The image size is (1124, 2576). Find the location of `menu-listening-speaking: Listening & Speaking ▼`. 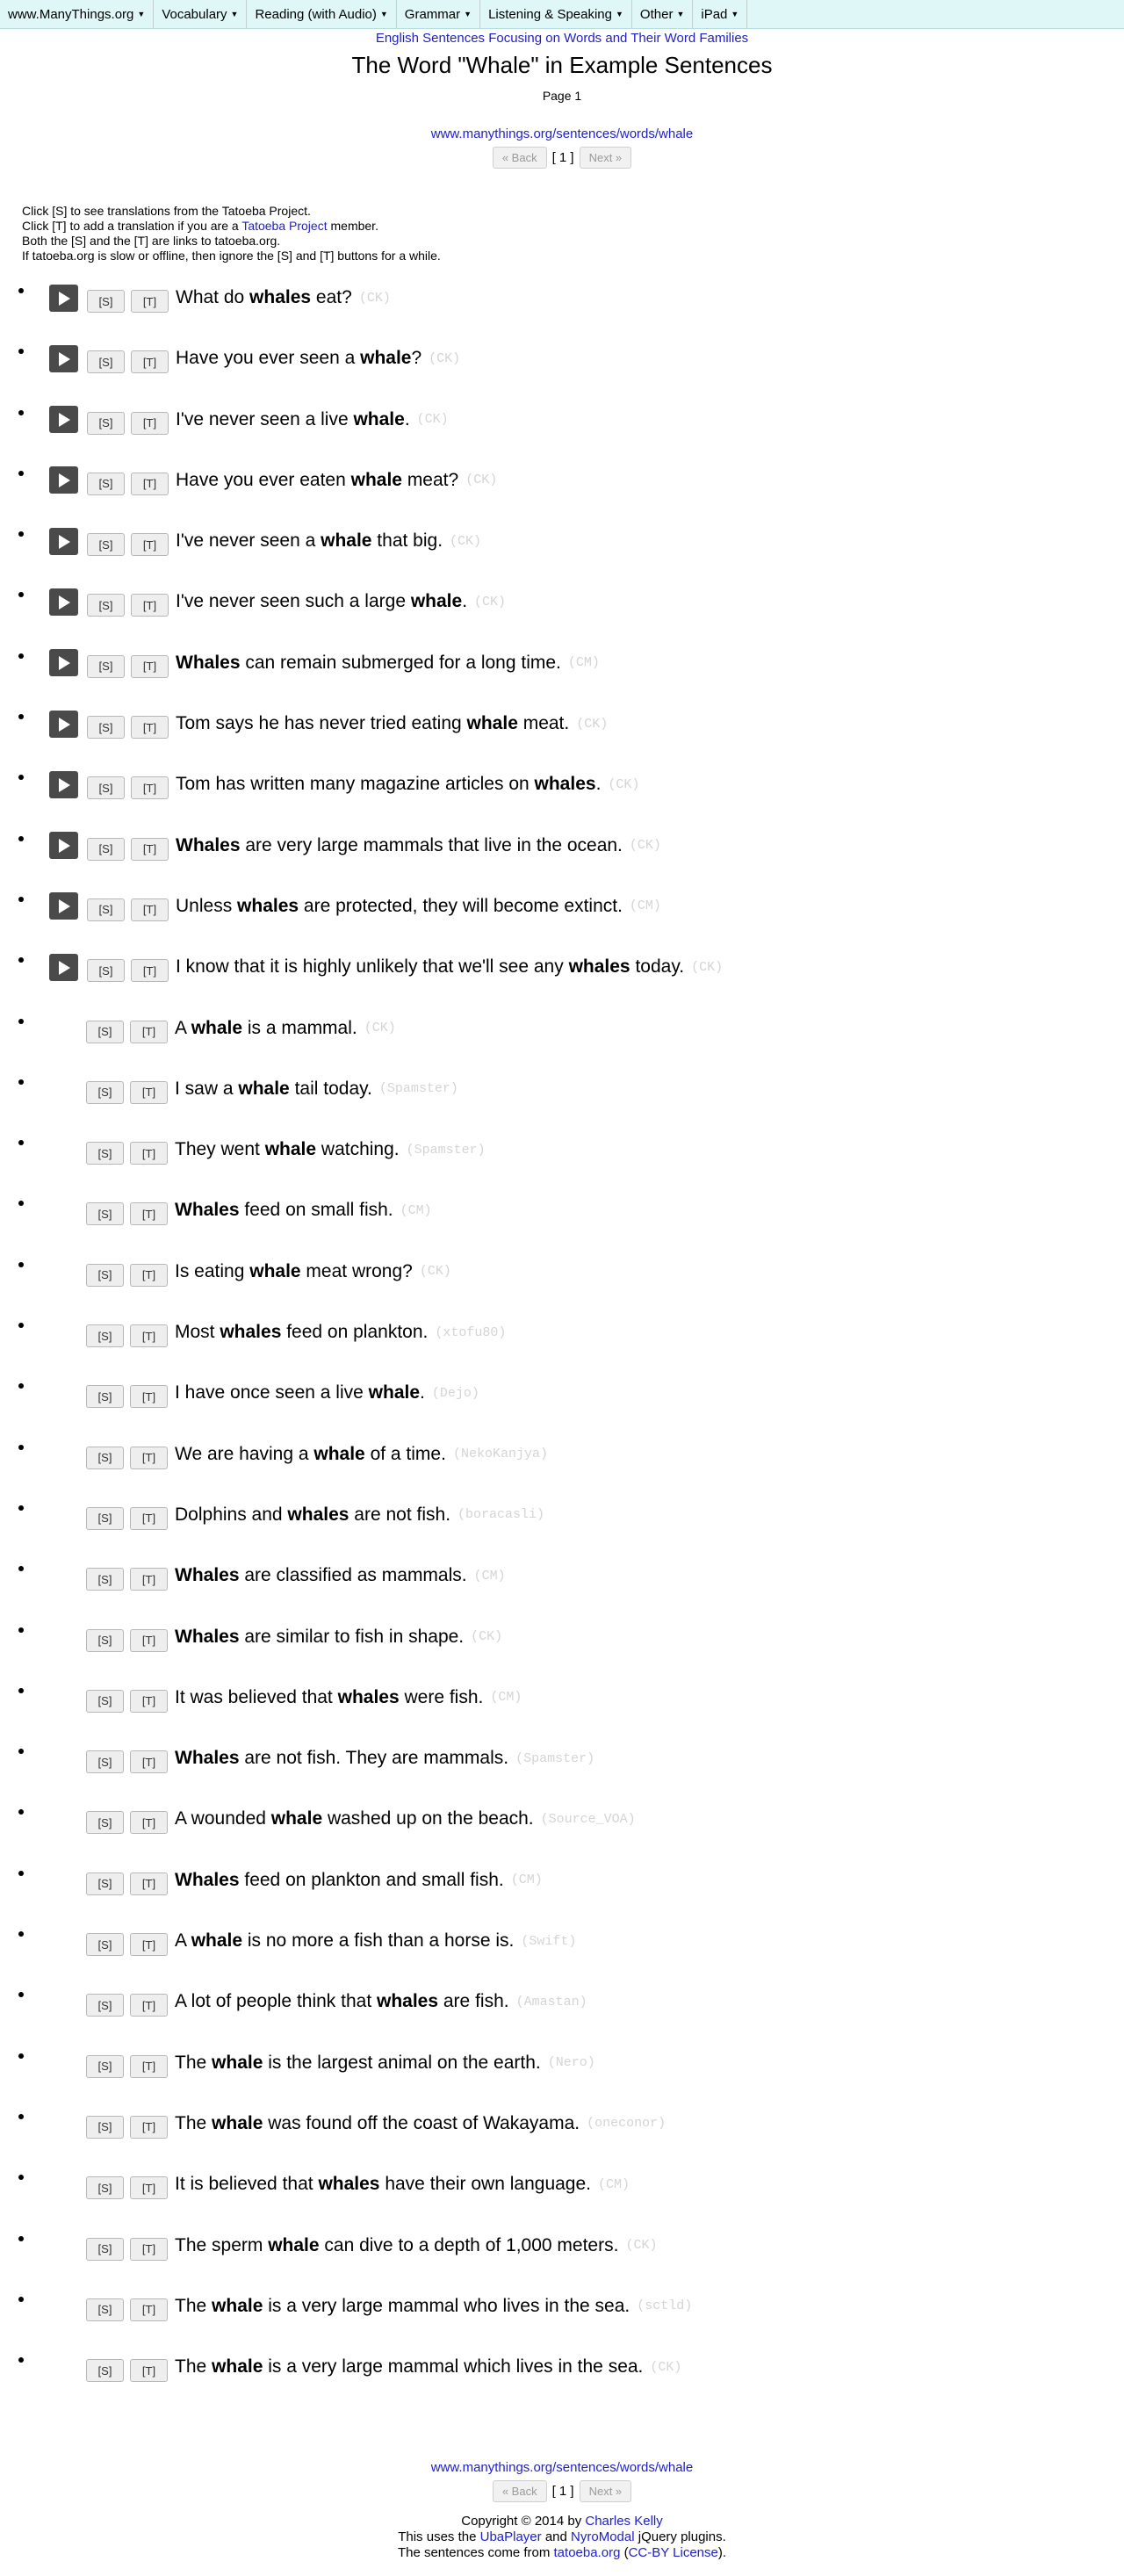

menu-listening-speaking: Listening & Speaking ▼ is located at coordinates (556, 14).